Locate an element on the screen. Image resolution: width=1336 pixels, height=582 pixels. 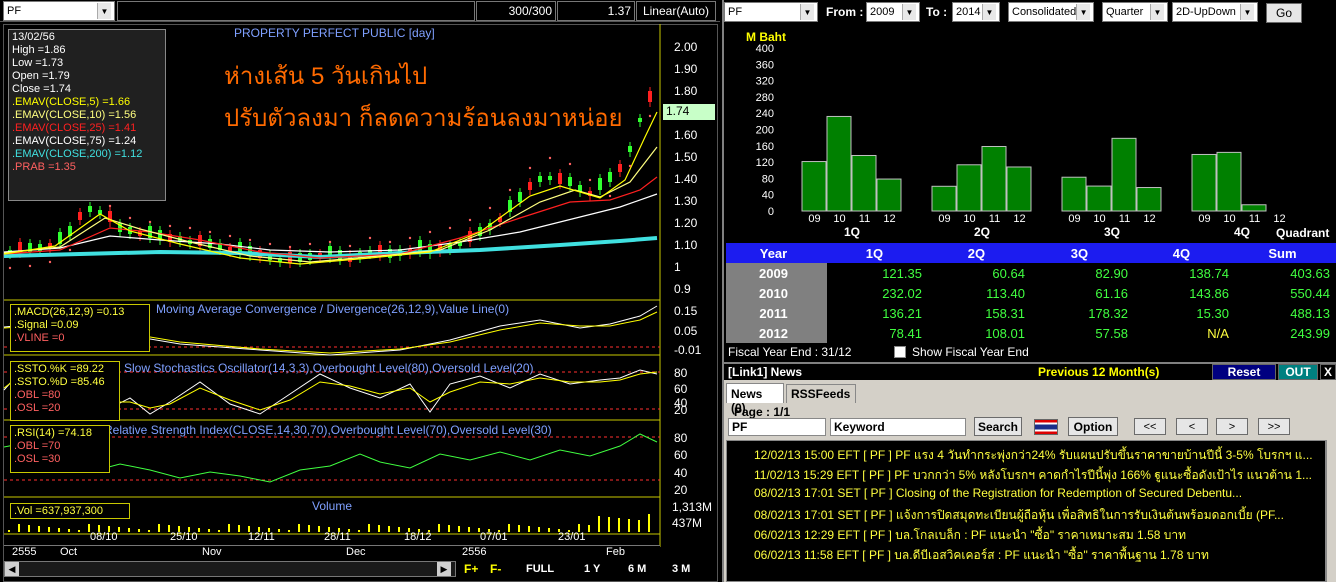
table-cell: 138.74 is located at coordinates (1184, 273).